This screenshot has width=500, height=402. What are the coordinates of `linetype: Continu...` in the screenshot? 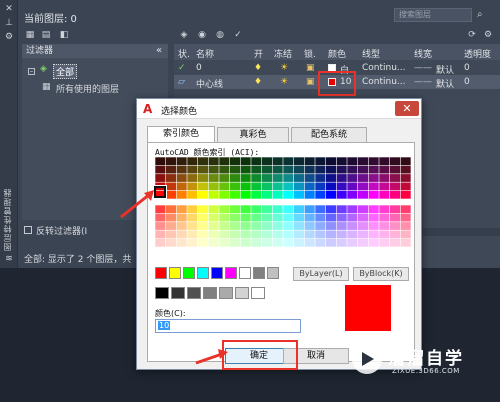 It's located at (384, 68).